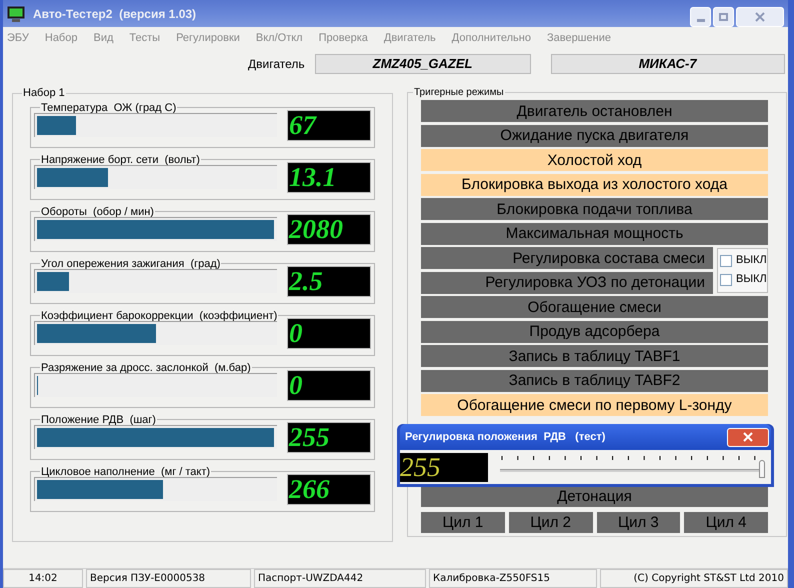 This screenshot has height=588, width=794. Describe the element at coordinates (594, 160) in the screenshot. I see `mode-indicator: Холостой ход` at that location.